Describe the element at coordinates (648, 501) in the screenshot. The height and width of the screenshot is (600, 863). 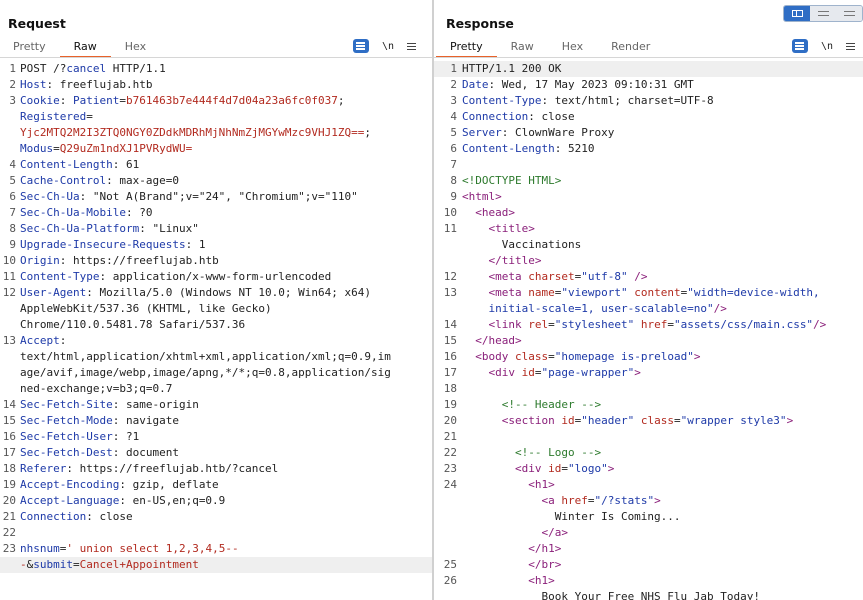
I see `code-line: <a href="/?stats">` at that location.